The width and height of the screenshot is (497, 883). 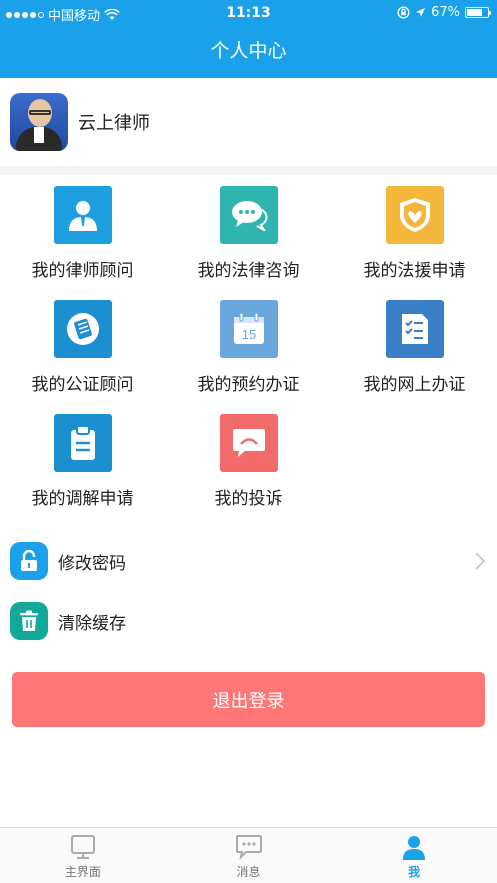 I want to click on chevron-right-icon, so click(x=480, y=561).